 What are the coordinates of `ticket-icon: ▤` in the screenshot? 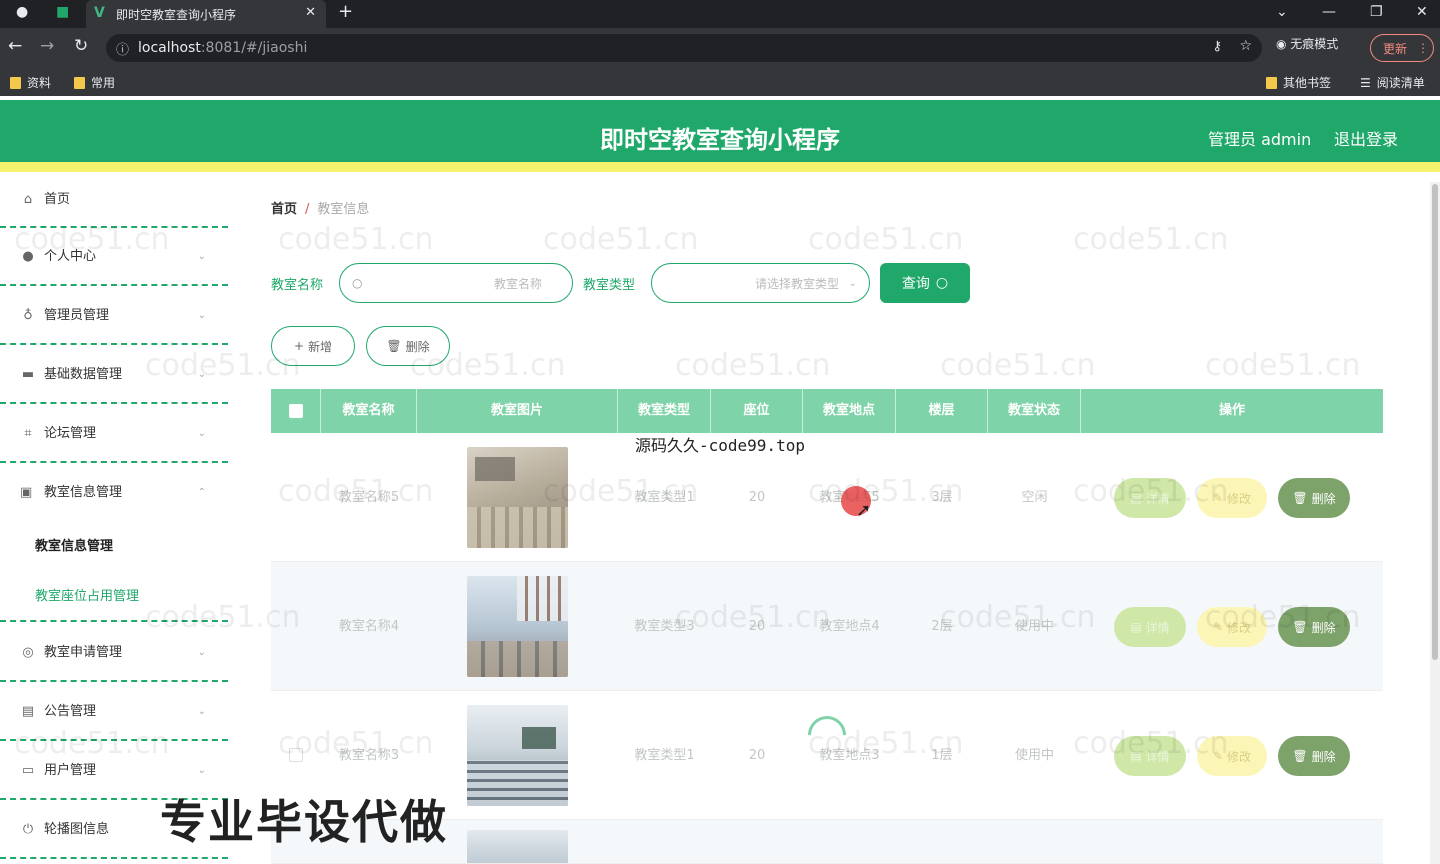 It's located at (28, 711).